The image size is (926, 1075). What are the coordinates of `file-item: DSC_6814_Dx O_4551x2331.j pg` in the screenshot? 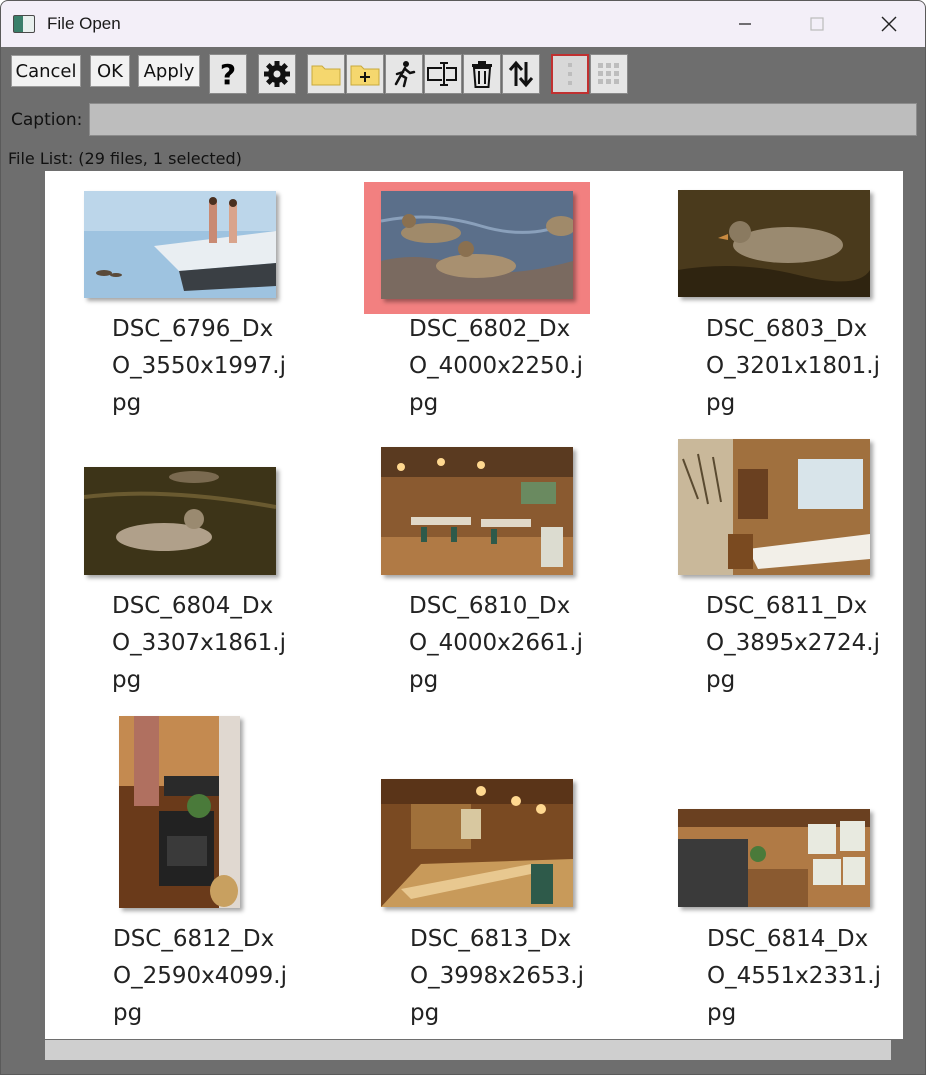 It's located at (760, 875).